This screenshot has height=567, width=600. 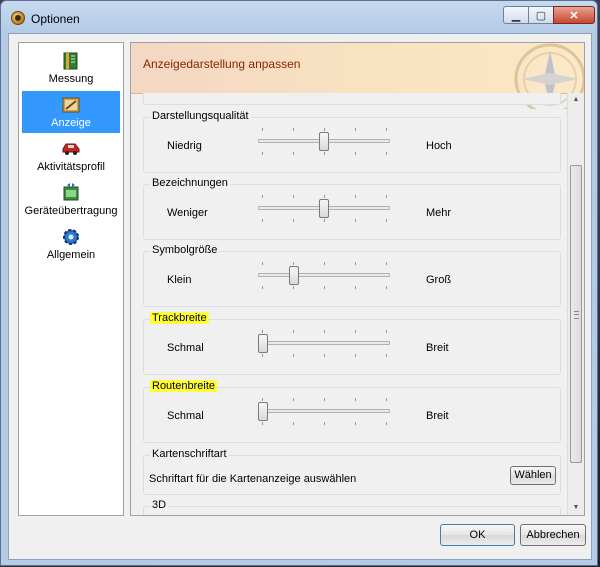 What do you see at coordinates (324, 208) in the screenshot?
I see `slider-thumb-labels` at bounding box center [324, 208].